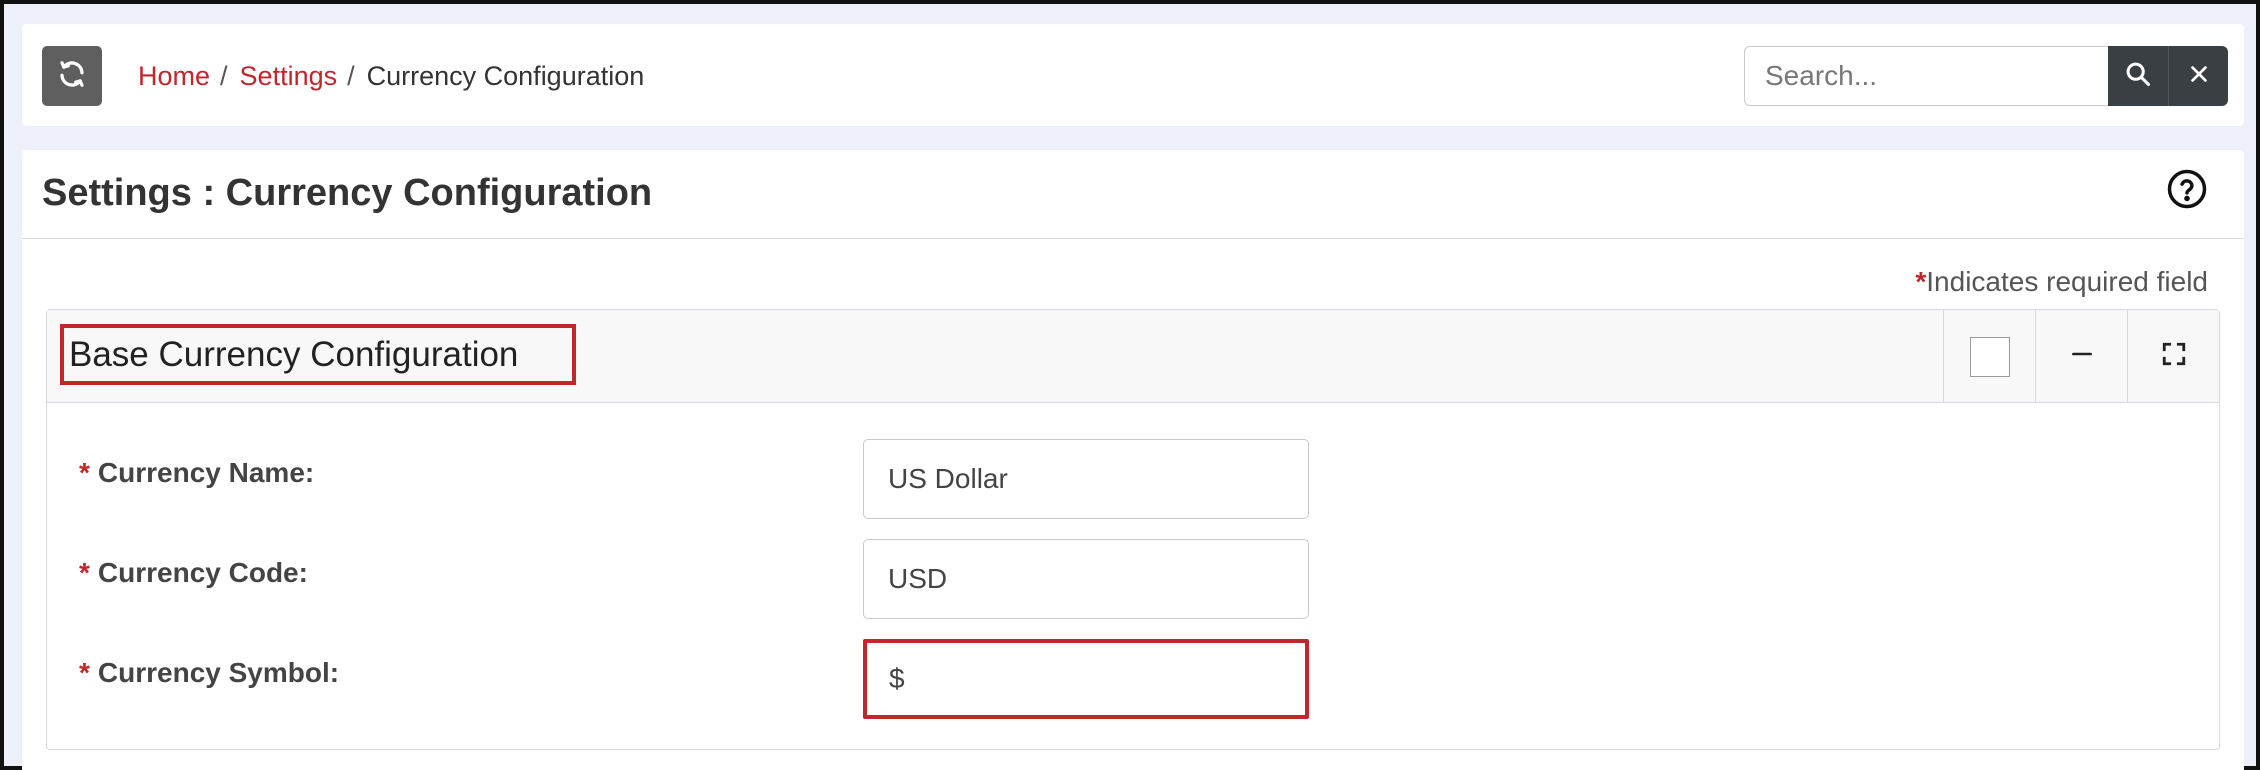 The image size is (2260, 770). I want to click on currency-symbol-label: * Currency Symbol:, so click(209, 672).